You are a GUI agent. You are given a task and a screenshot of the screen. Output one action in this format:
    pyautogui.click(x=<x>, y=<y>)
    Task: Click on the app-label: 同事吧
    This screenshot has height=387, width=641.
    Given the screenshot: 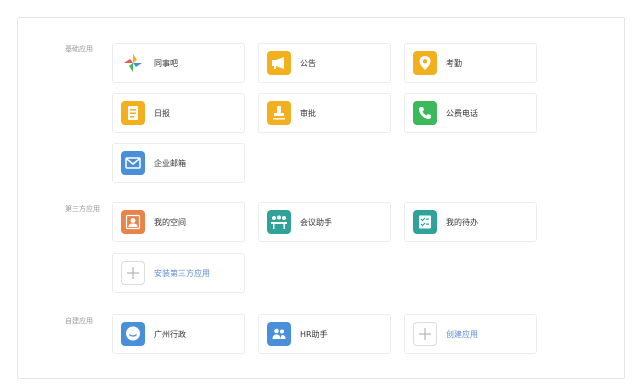 What is the action you would take?
    pyautogui.click(x=166, y=63)
    